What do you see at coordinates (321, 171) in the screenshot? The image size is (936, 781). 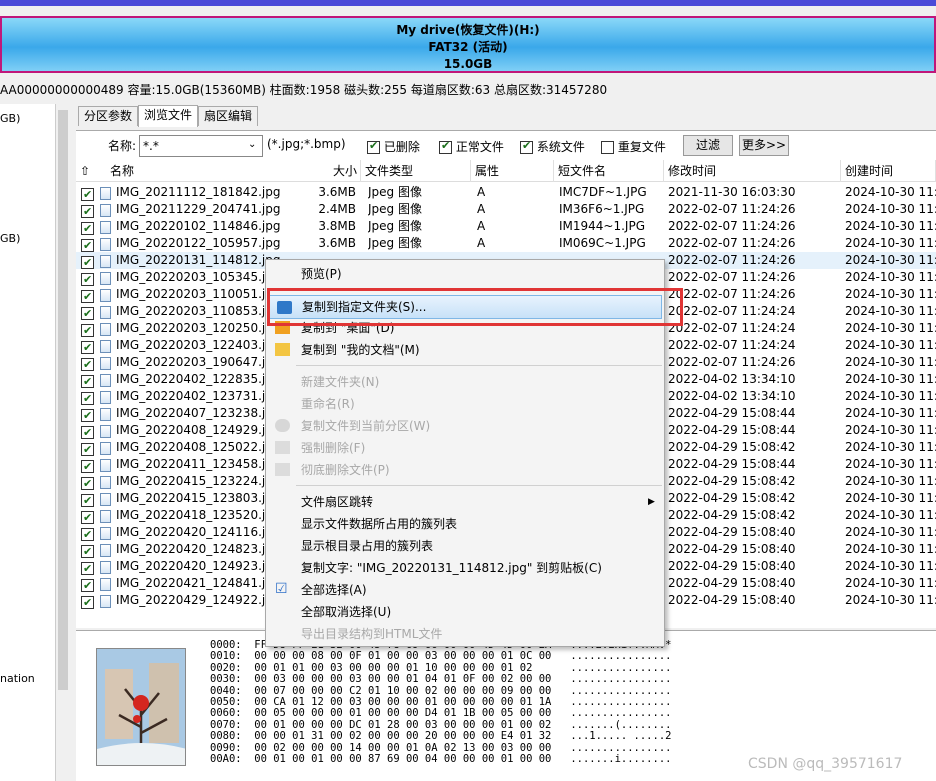 I see `column-size: 大小` at bounding box center [321, 171].